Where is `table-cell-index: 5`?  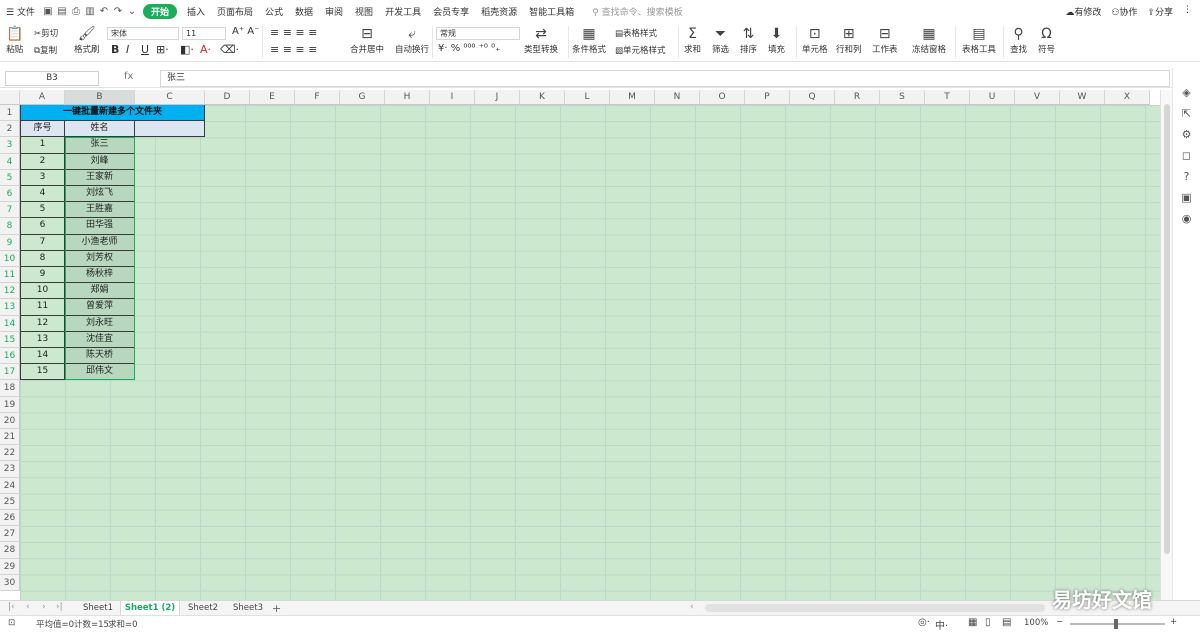 table-cell-index: 5 is located at coordinates (42, 210).